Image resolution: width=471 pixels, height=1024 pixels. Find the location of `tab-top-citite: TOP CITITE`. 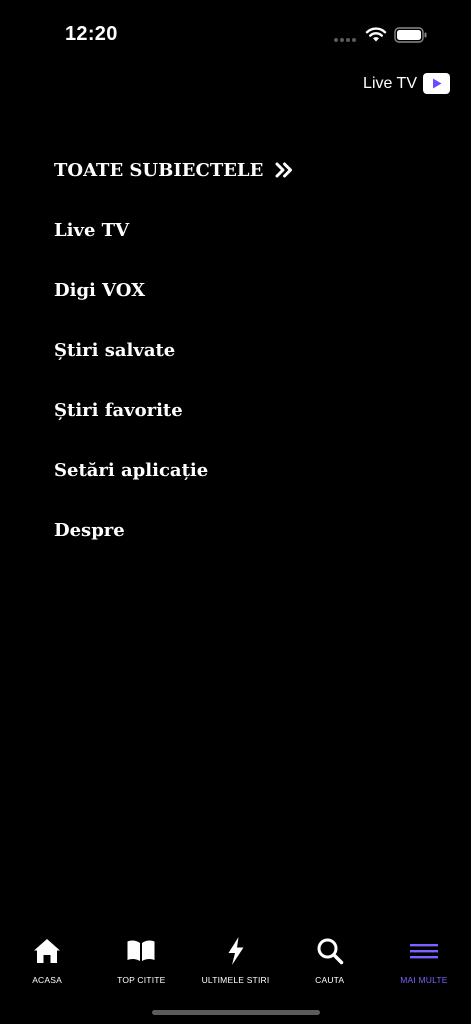

tab-top-citite: TOP CITITE is located at coordinates (141, 966).